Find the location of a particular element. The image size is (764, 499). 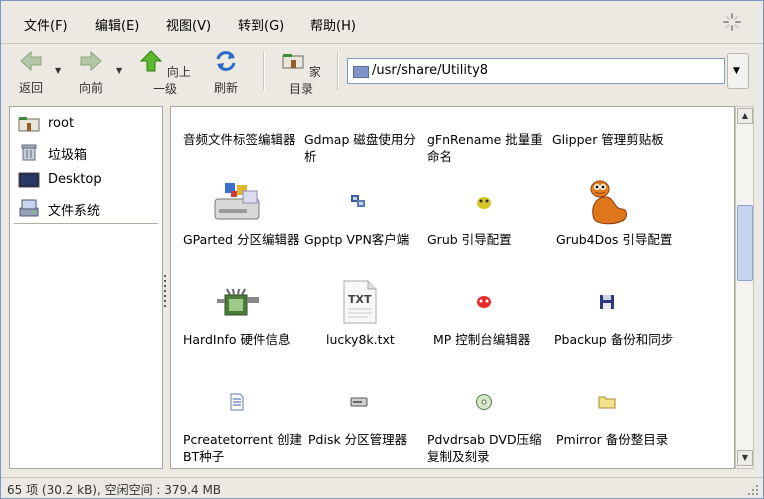

file-item-label: Grub4Dos 引导配置 is located at coordinates (614, 239).